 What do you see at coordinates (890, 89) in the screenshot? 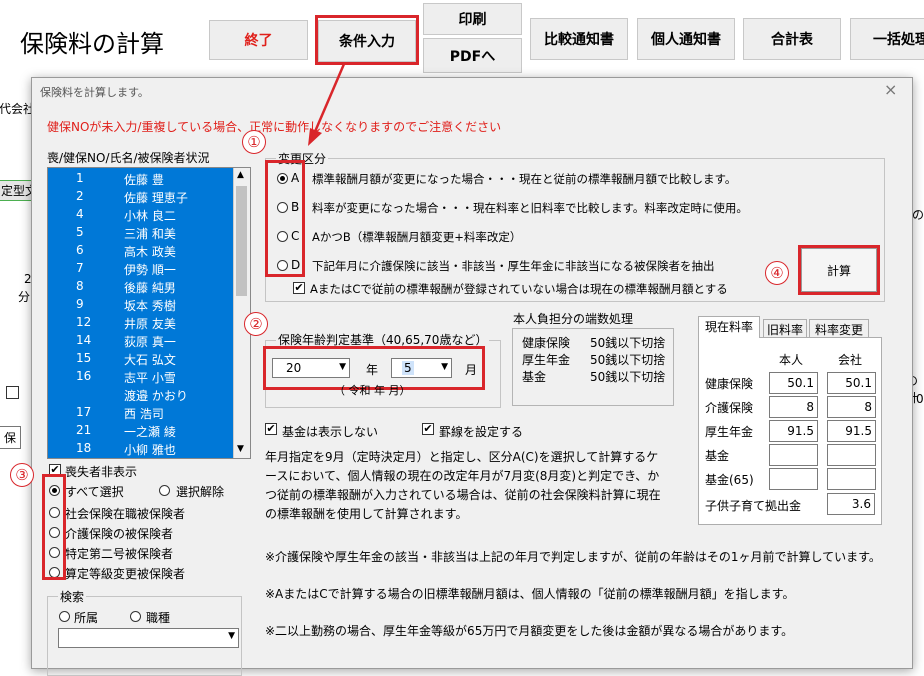
I see `close-icon: ×` at bounding box center [890, 89].